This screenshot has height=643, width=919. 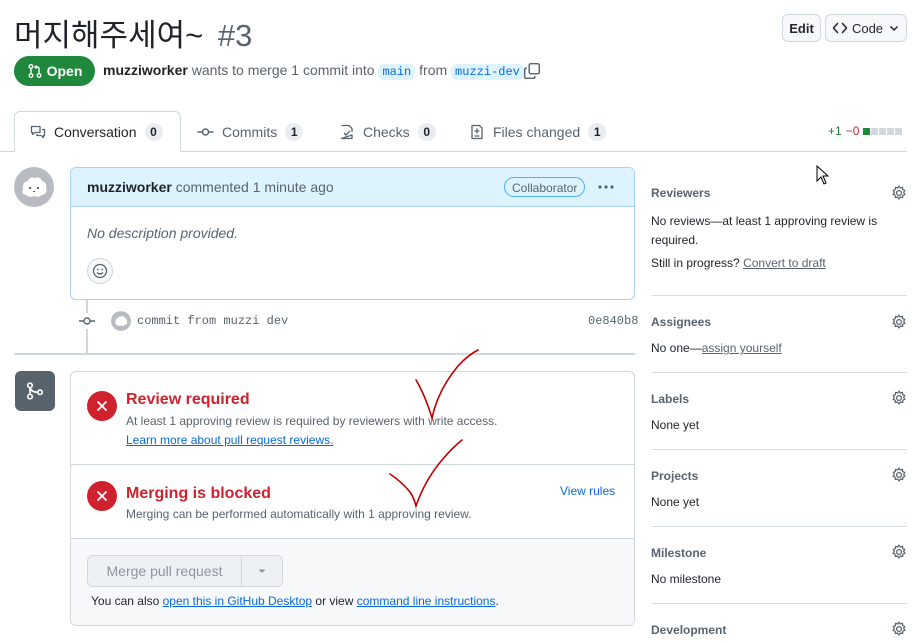 What do you see at coordinates (397, 72) in the screenshot?
I see `base-branch: main` at bounding box center [397, 72].